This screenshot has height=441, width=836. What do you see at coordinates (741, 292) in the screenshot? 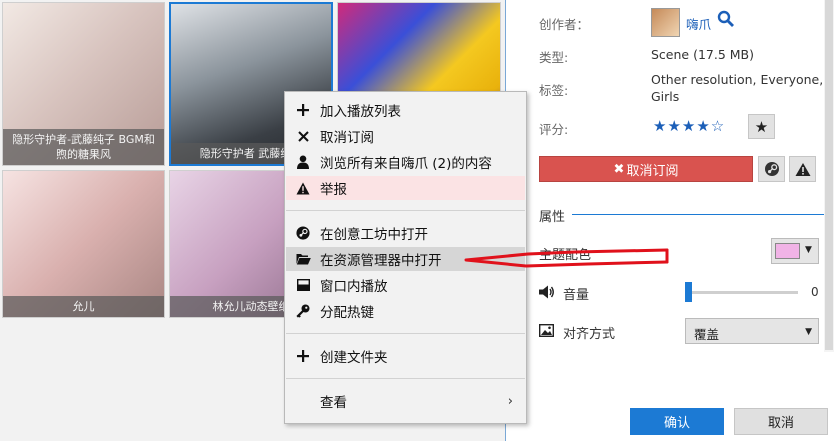
I see `volume-slider` at bounding box center [741, 292].